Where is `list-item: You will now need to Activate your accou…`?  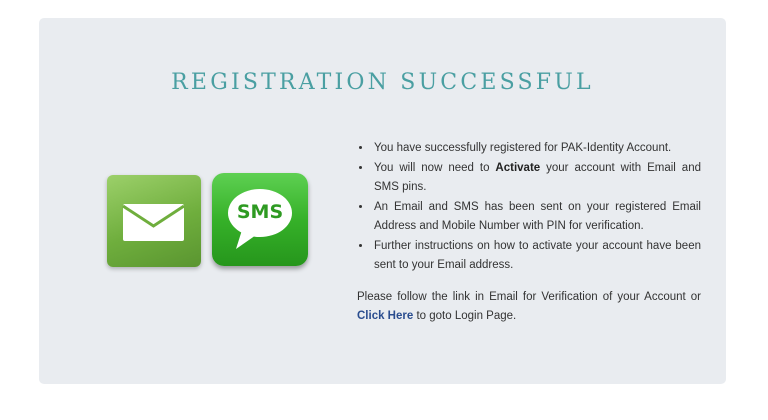 list-item: You will now need to Activate your accou… is located at coordinates (536, 178).